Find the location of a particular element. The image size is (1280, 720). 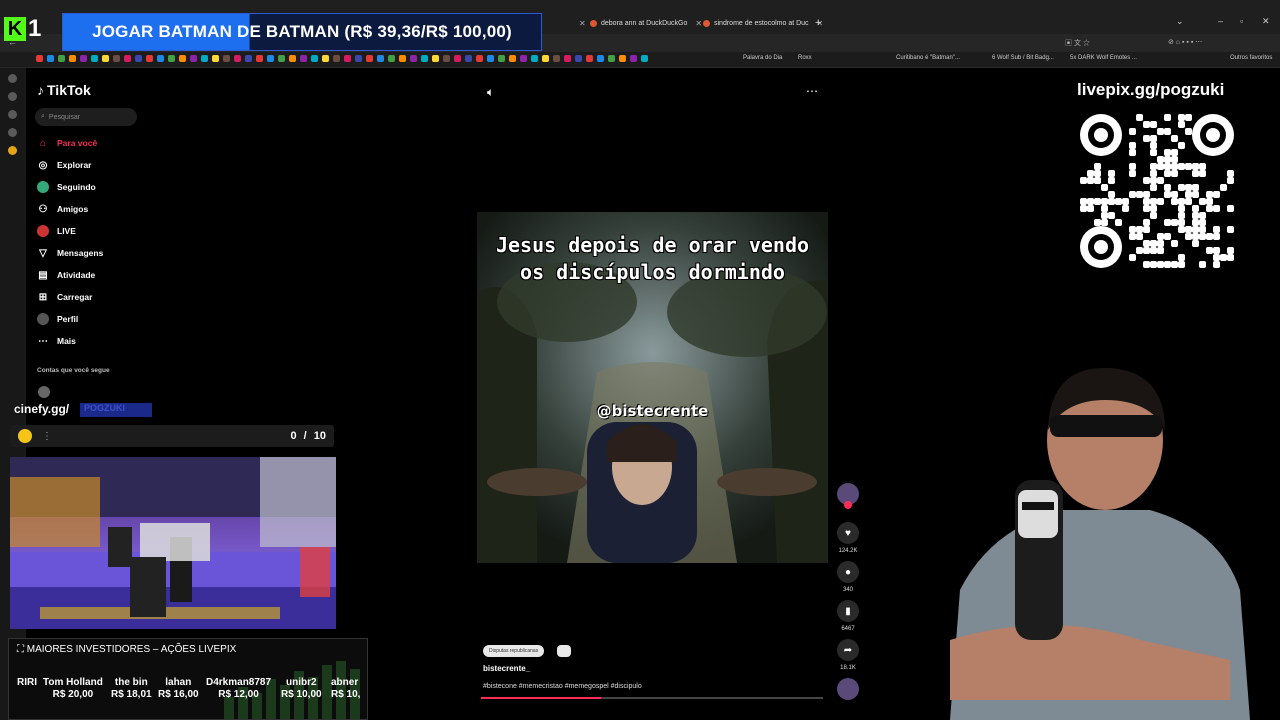

bookmark-item: Outros favoritos is located at coordinates (1251, 58).